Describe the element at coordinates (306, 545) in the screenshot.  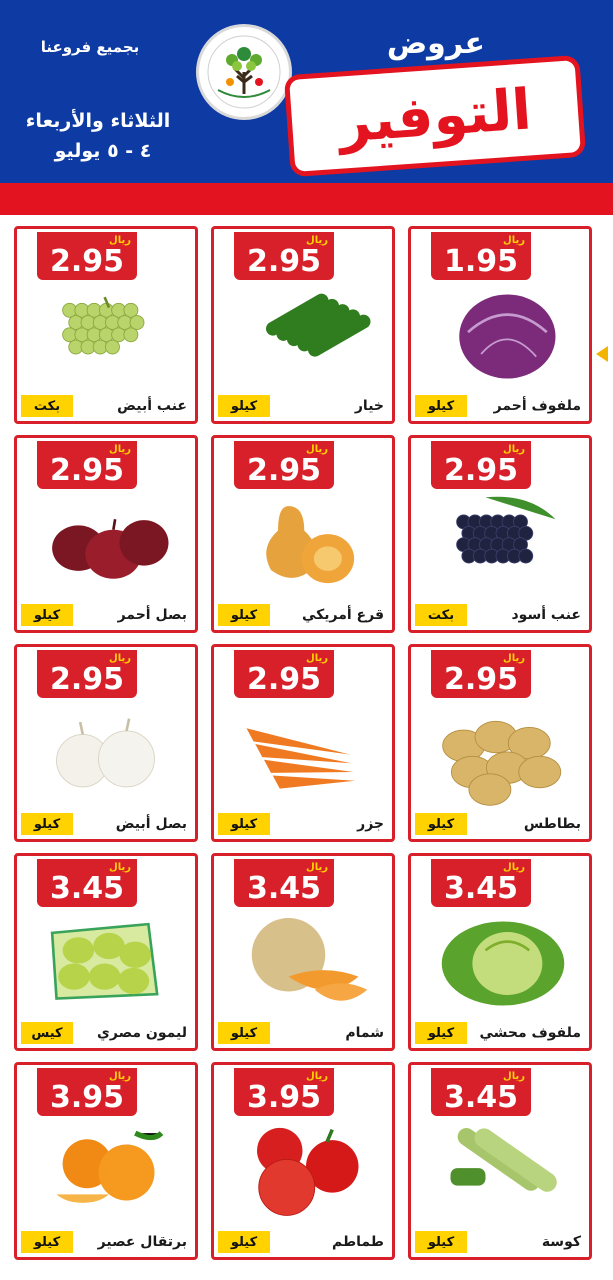
I see `butternut-squash-icon` at that location.